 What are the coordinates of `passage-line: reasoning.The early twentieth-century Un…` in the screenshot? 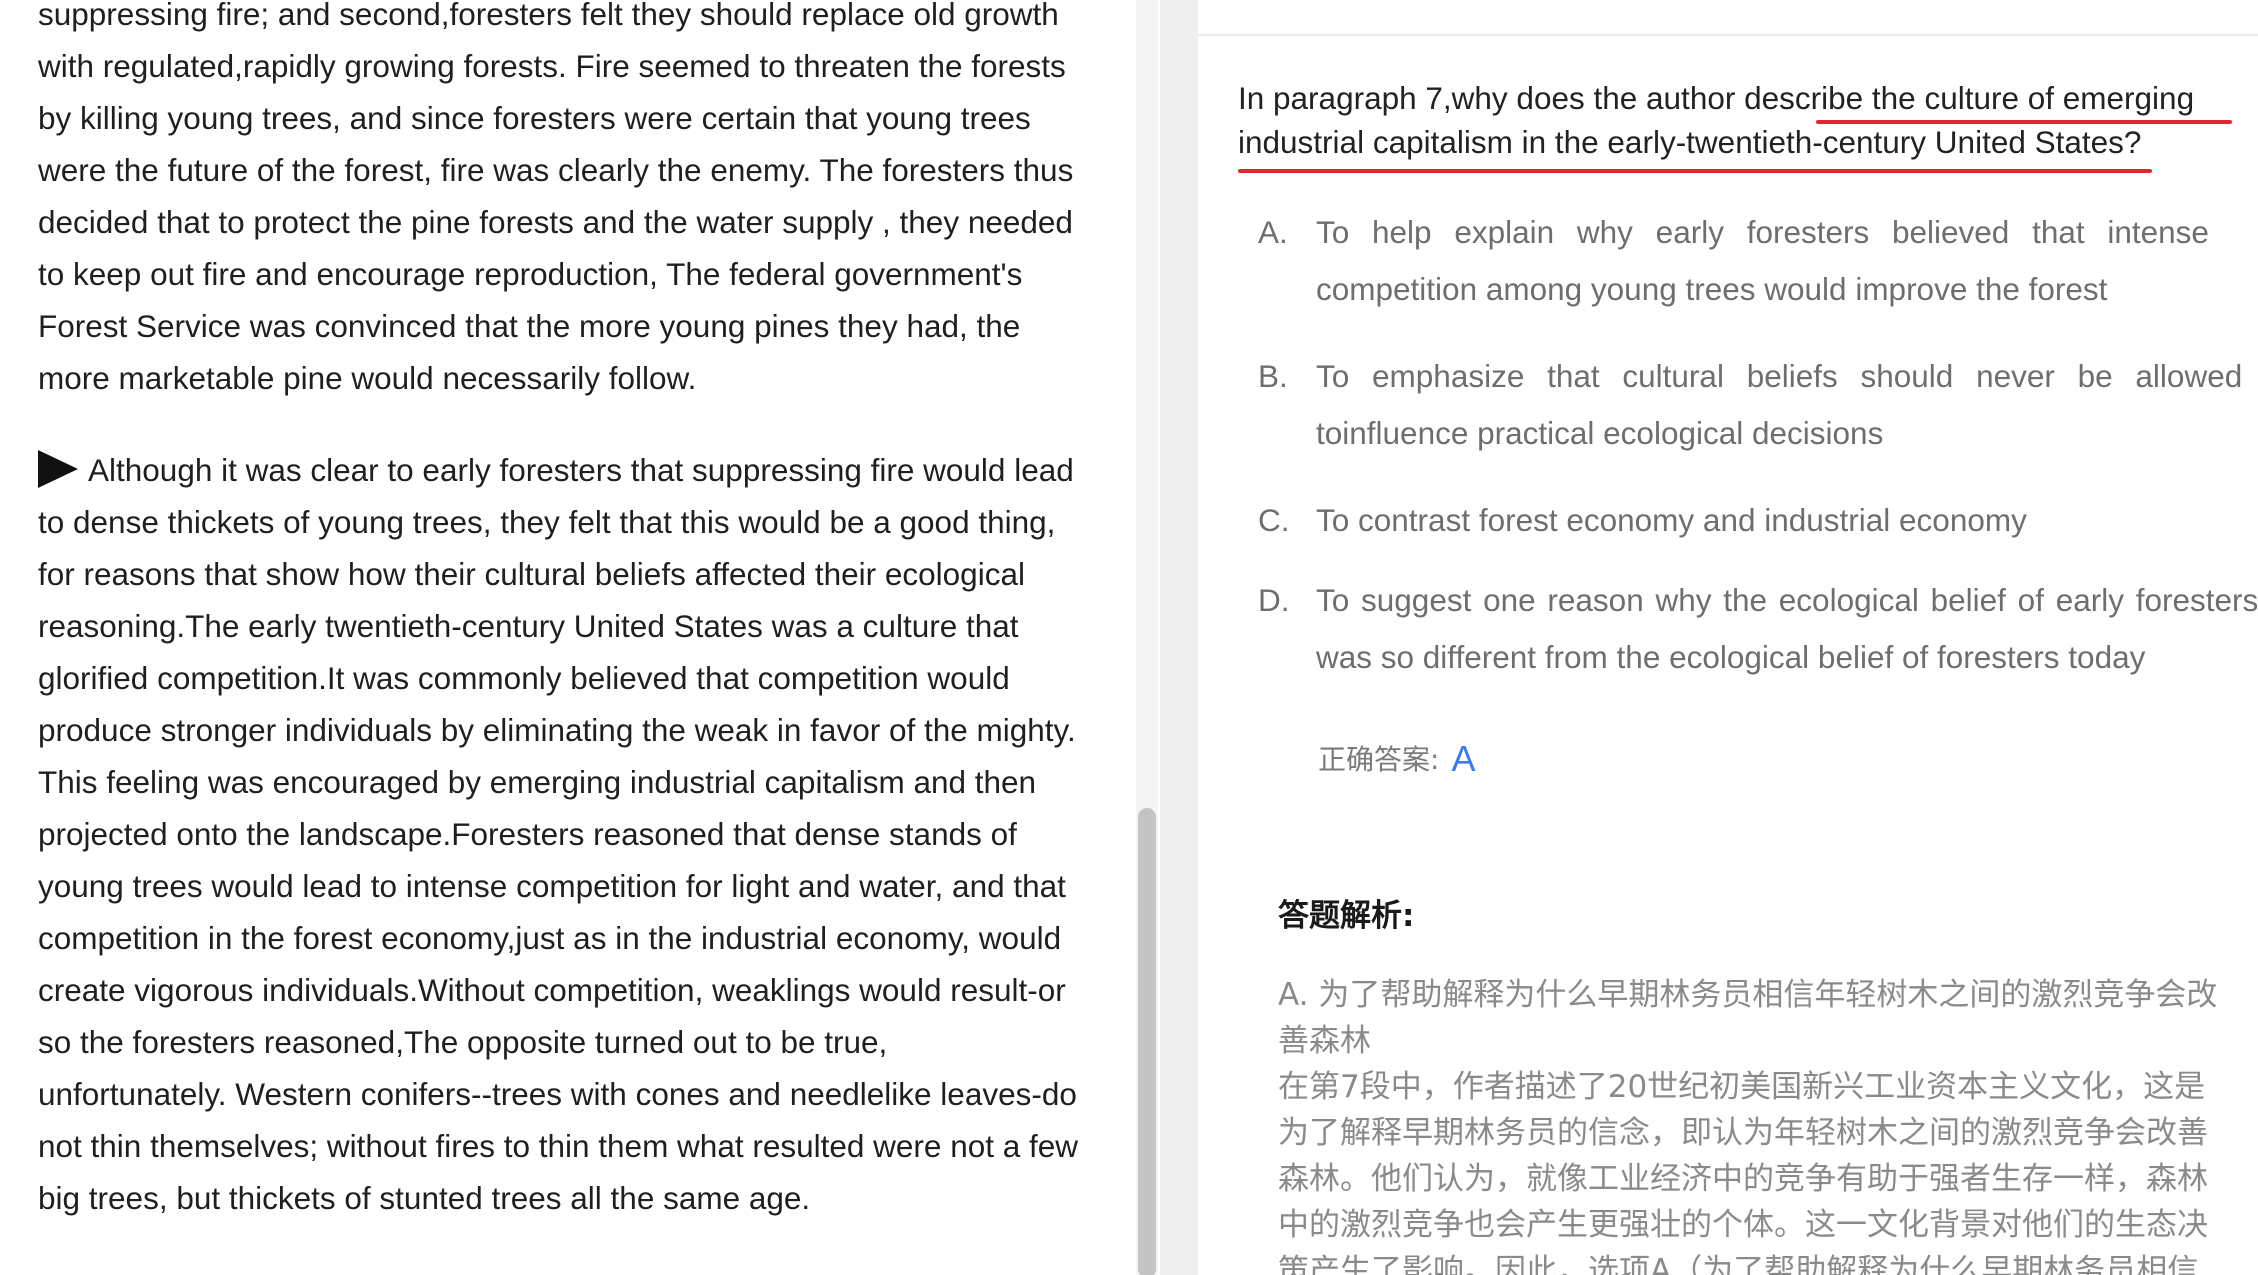 It's located at (528, 626).